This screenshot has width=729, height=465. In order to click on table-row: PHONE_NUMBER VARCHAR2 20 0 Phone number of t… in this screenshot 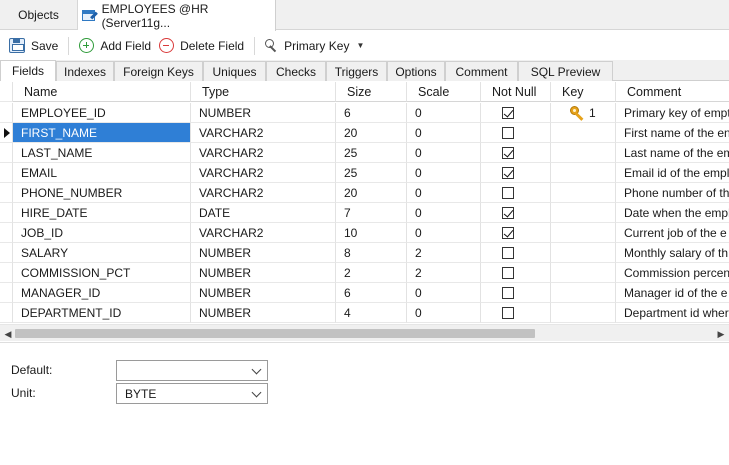, I will do `click(364, 193)`.